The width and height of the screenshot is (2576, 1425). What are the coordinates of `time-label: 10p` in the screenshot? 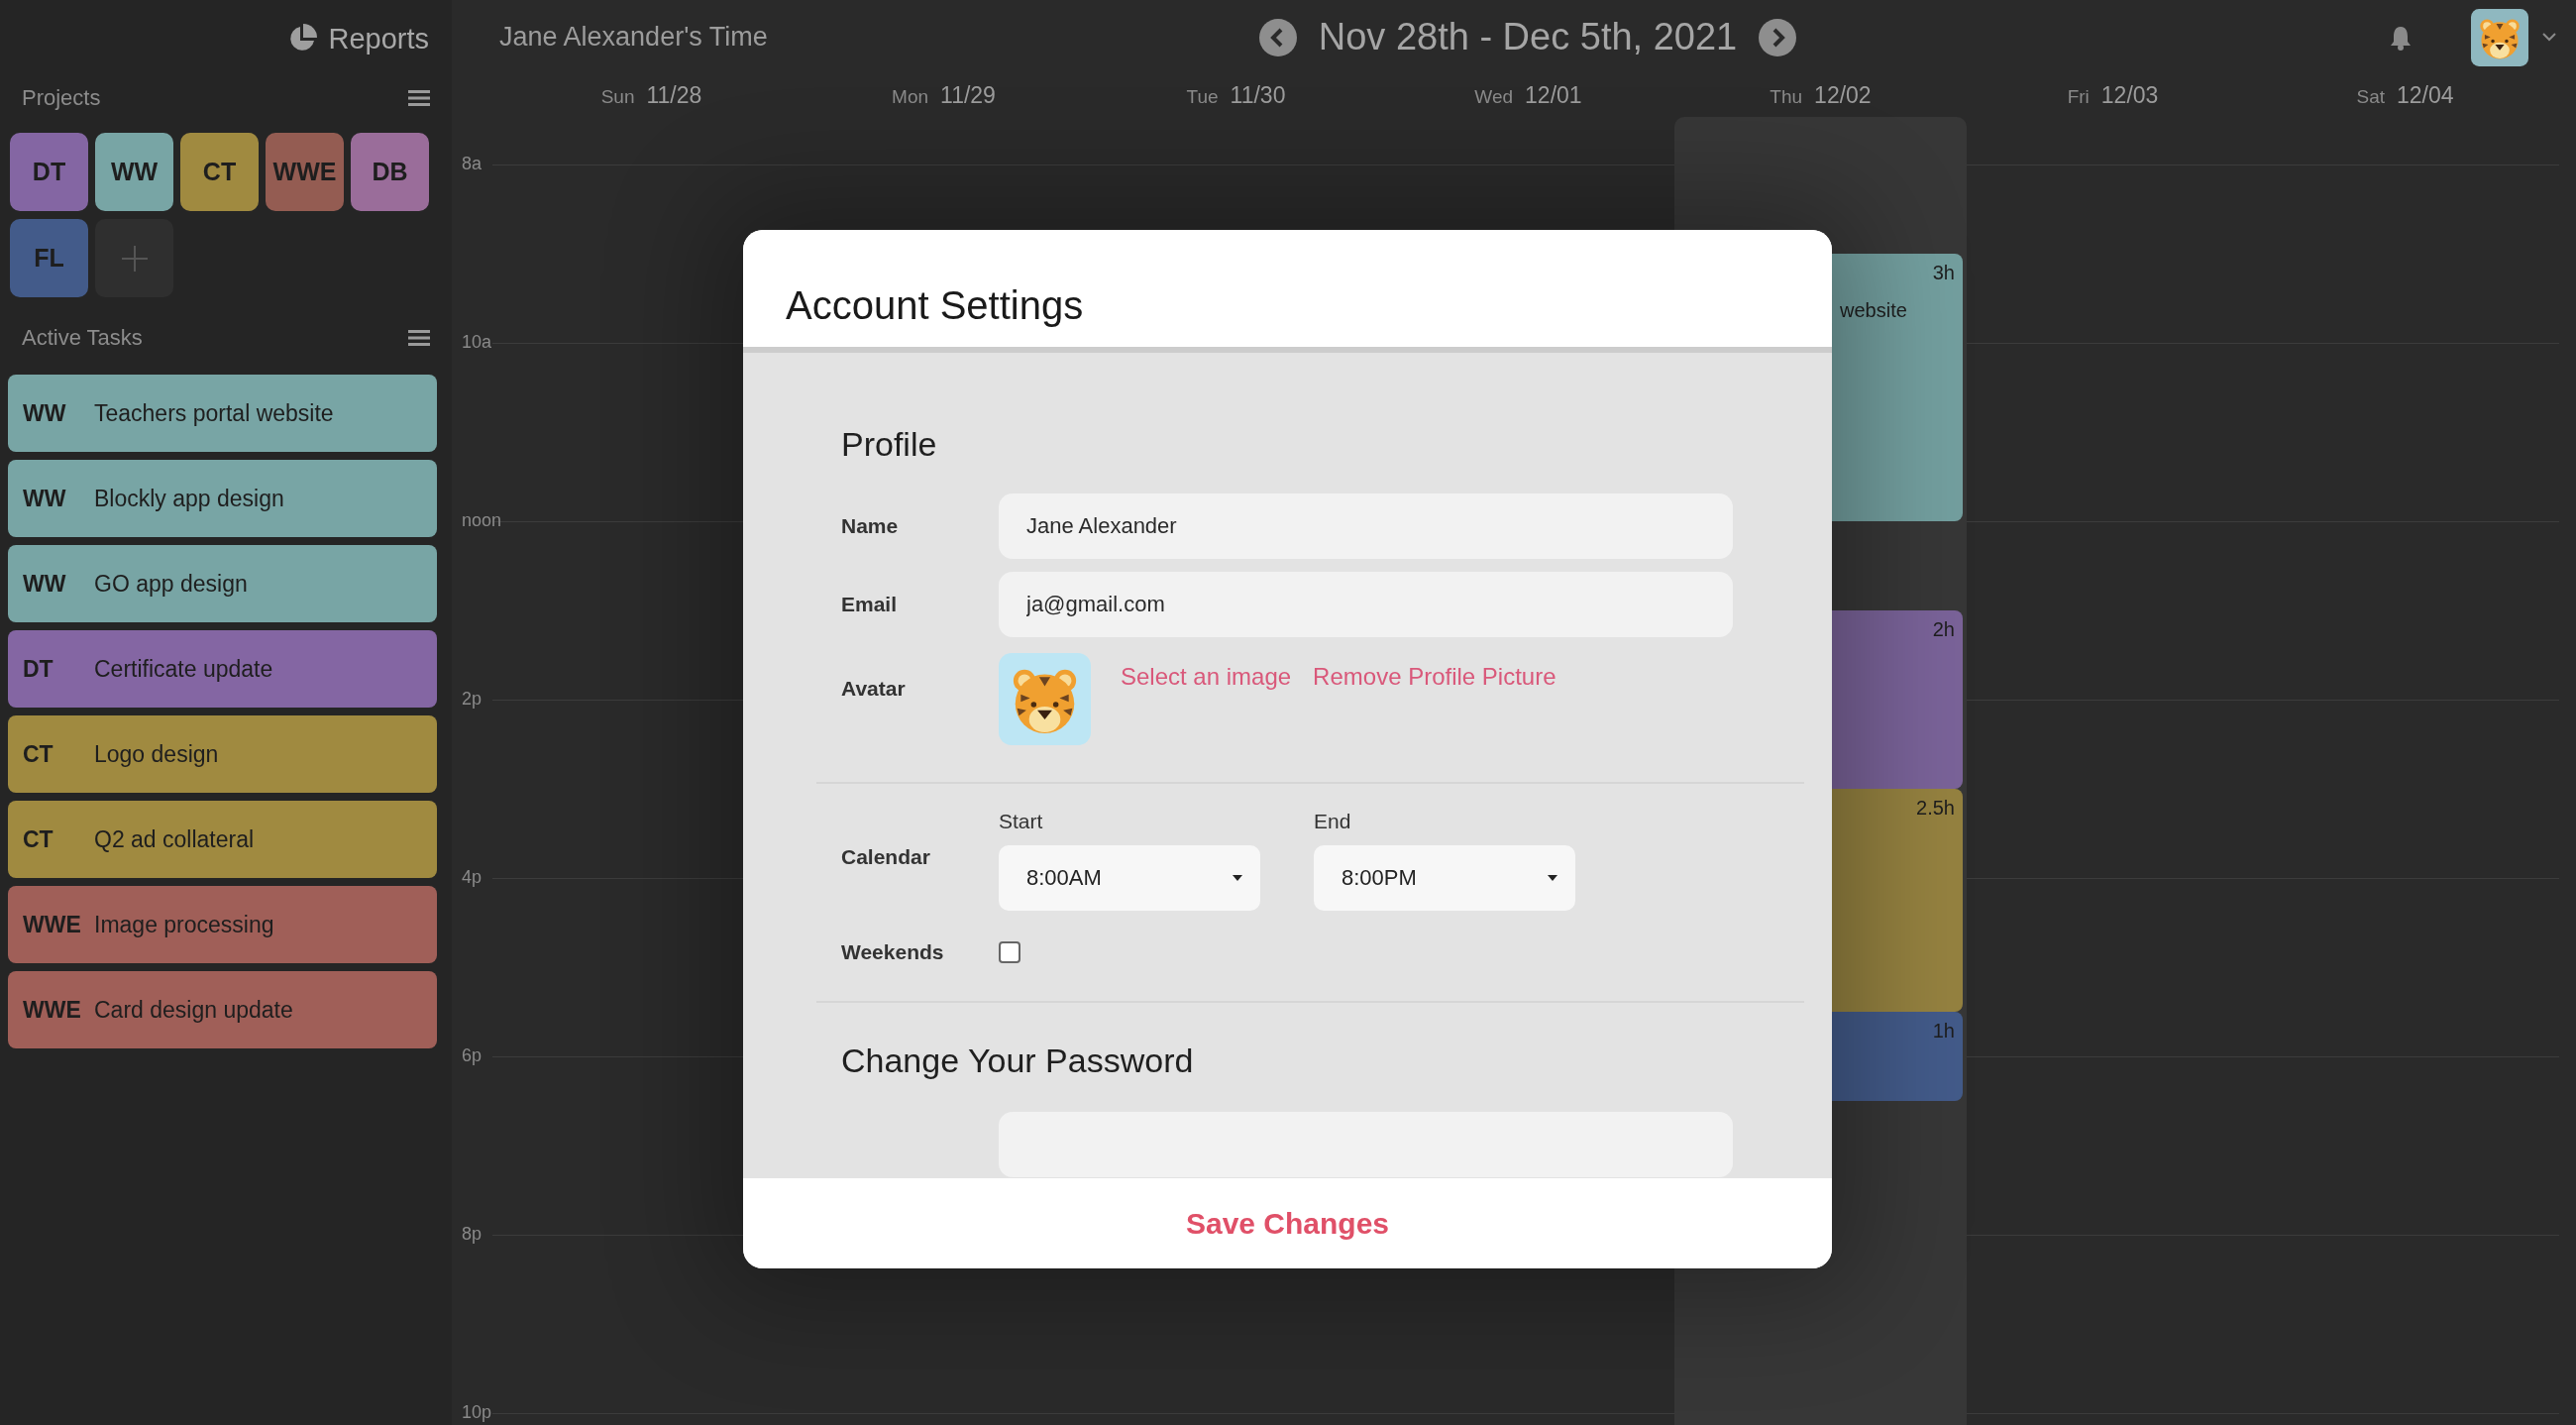 It's located at (477, 1412).